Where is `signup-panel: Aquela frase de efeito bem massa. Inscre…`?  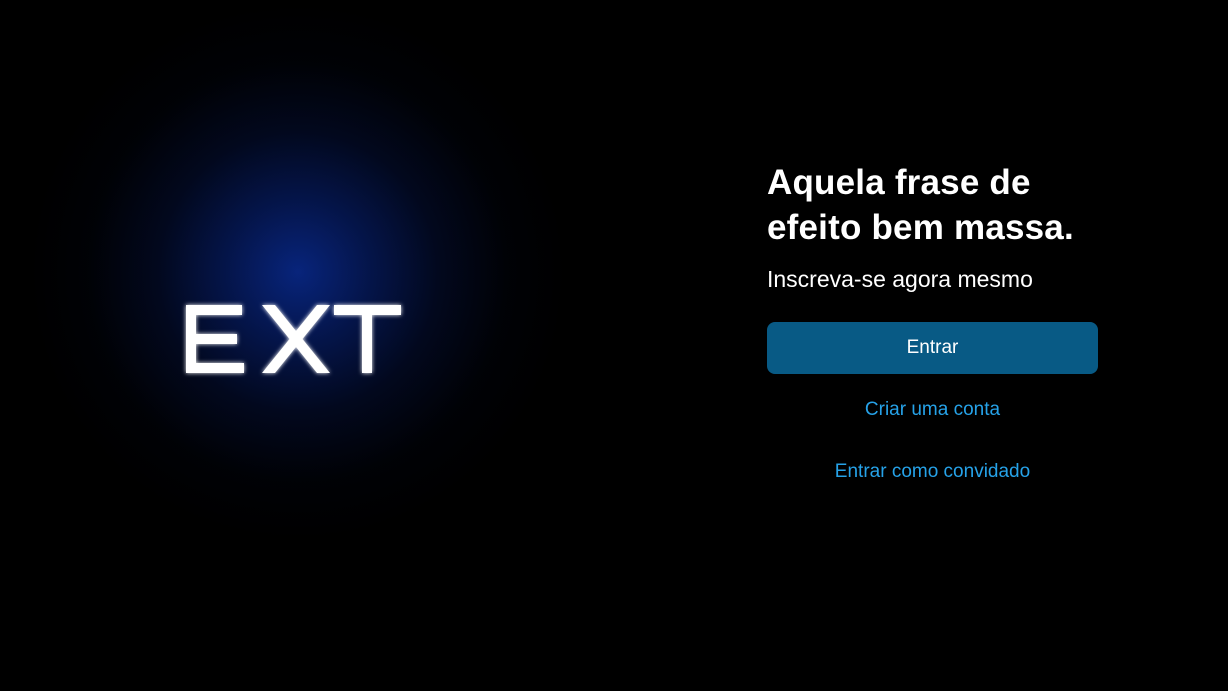 signup-panel: Aquela frase de efeito bem massa. Inscre… is located at coordinates (932, 322).